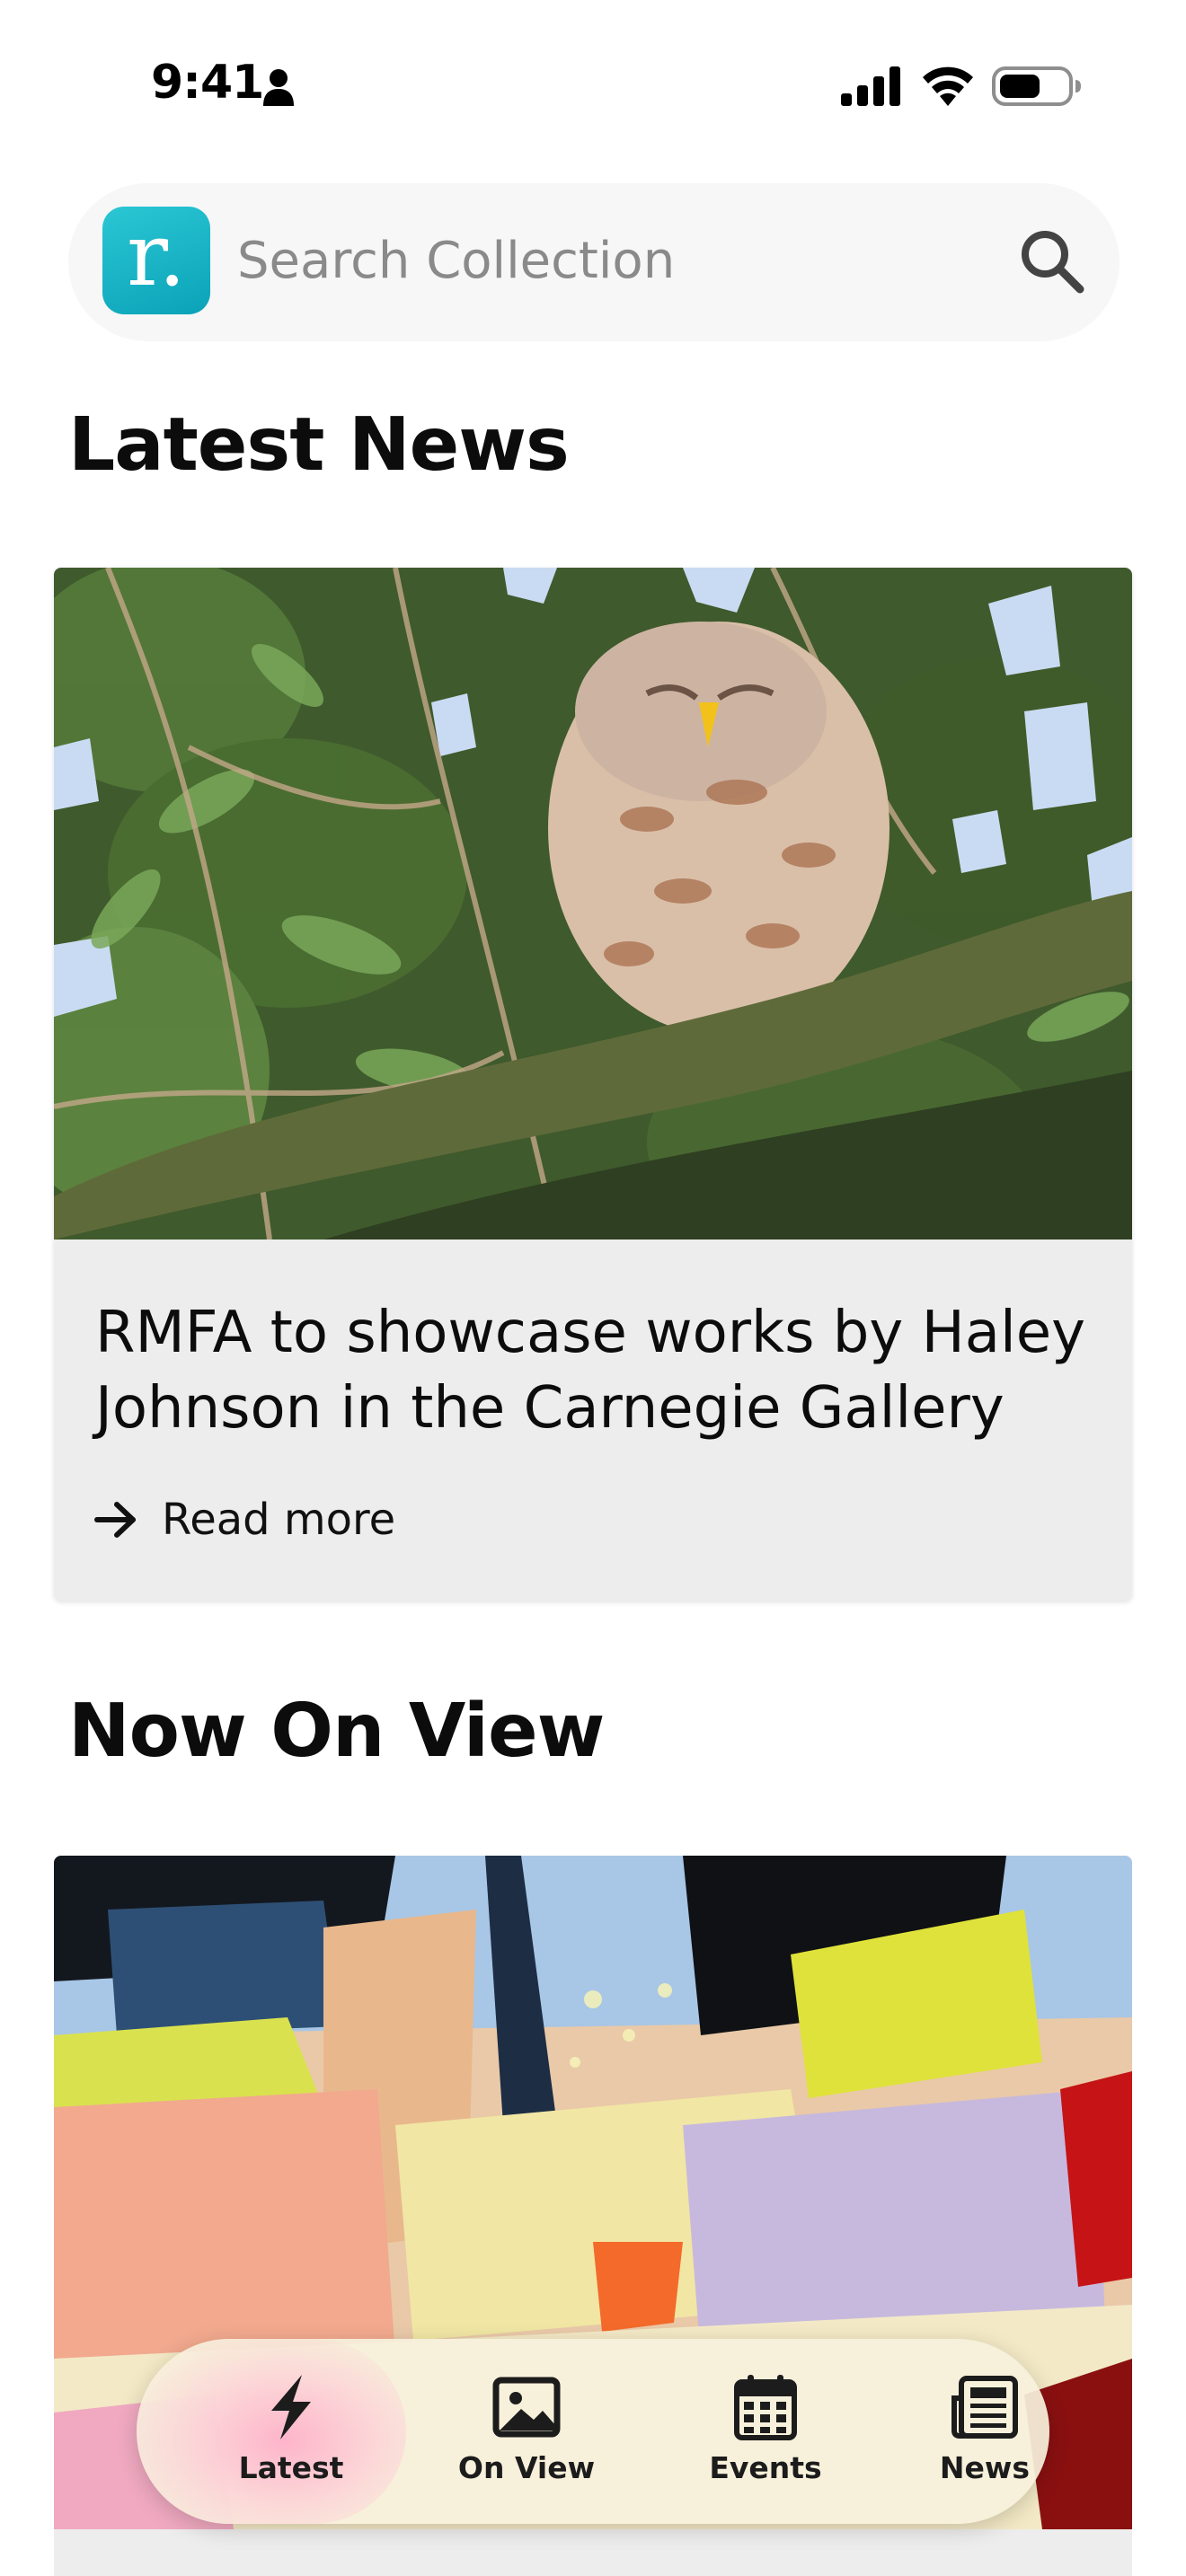 This screenshot has height=2576, width=1186. I want to click on lightning-icon, so click(291, 2407).